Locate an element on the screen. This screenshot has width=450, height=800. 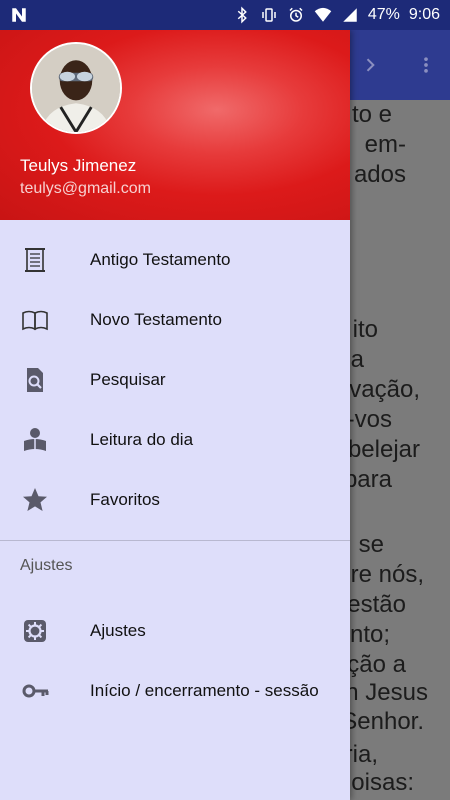
text-line: -vos is located at coordinates (369, 419).